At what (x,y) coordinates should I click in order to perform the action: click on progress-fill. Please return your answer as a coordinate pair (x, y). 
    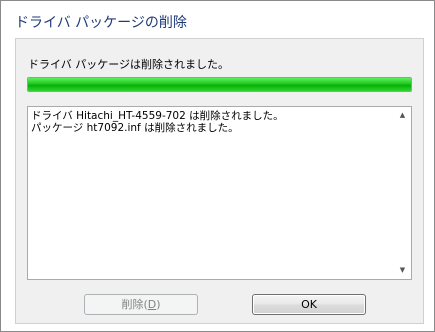
    Looking at the image, I should click on (219, 84).